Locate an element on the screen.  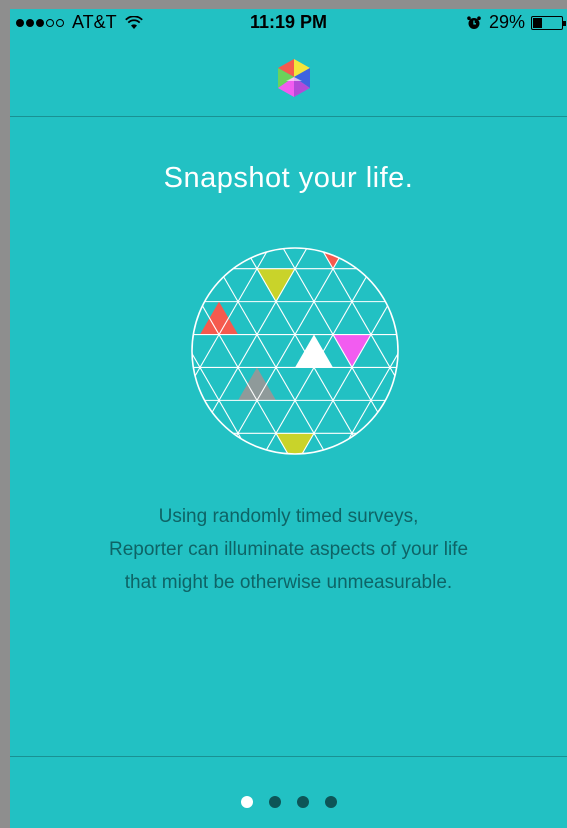
description-line: Using randomly timed surveys, is located at coordinates (288, 516).